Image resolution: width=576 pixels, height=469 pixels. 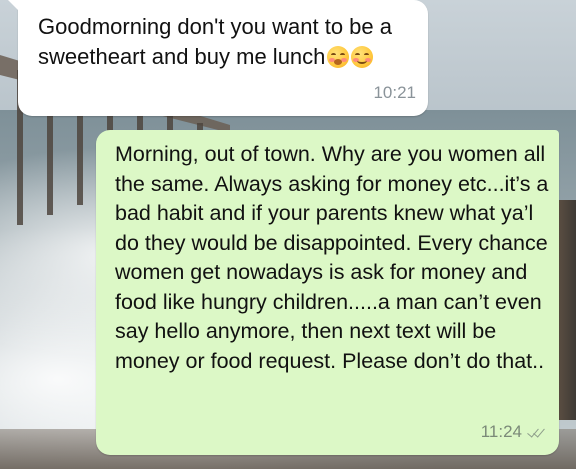 I want to click on smiling-icon, so click(x=362, y=57).